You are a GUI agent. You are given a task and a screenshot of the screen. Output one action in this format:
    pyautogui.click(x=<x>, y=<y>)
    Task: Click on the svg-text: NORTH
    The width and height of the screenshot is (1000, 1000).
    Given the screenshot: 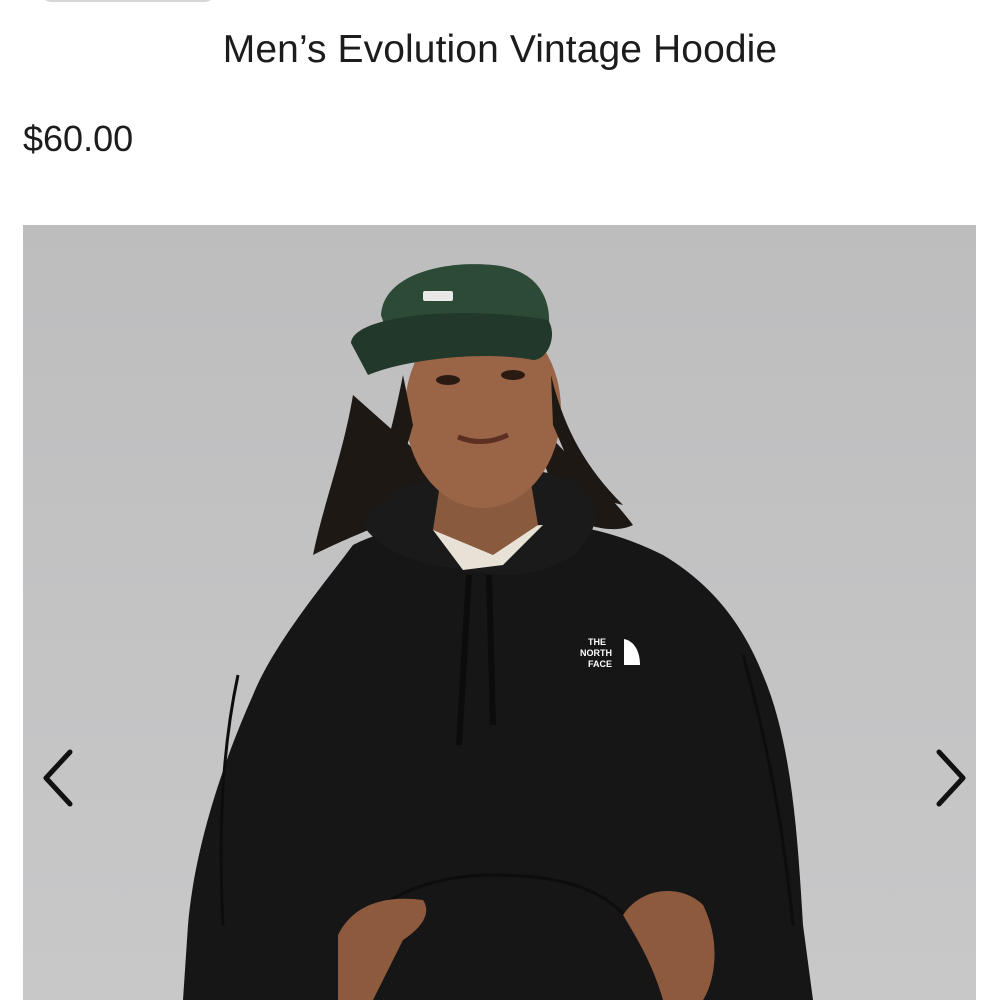 What is the action you would take?
    pyautogui.click(x=596, y=653)
    